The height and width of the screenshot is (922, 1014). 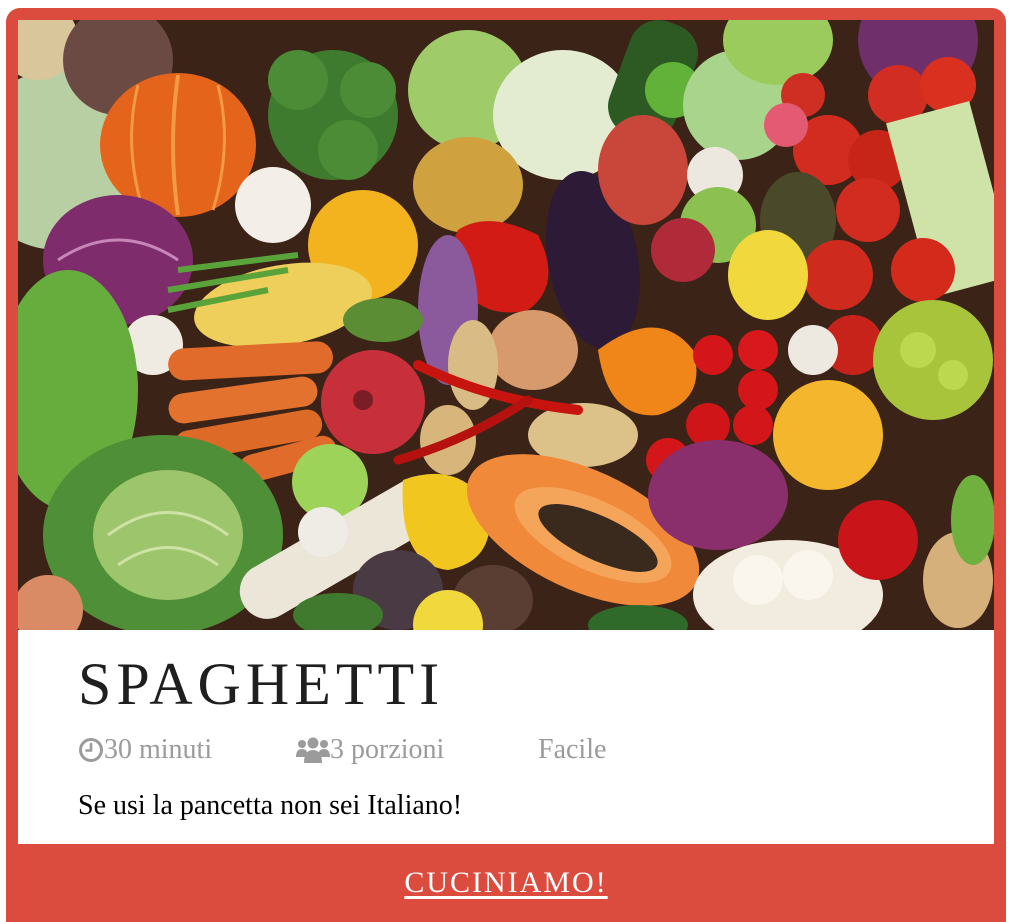 What do you see at coordinates (91, 750) in the screenshot?
I see `clock-icon` at bounding box center [91, 750].